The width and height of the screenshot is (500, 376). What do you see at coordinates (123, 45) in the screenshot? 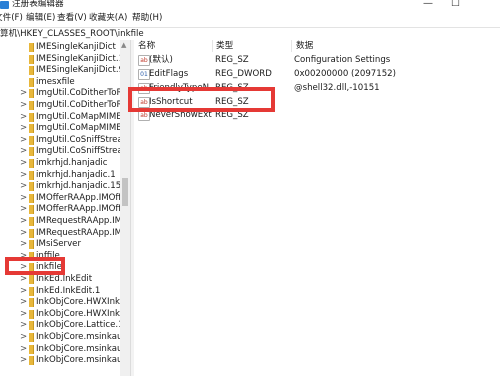
I see `scroll-up-icon: ▲` at bounding box center [123, 45].